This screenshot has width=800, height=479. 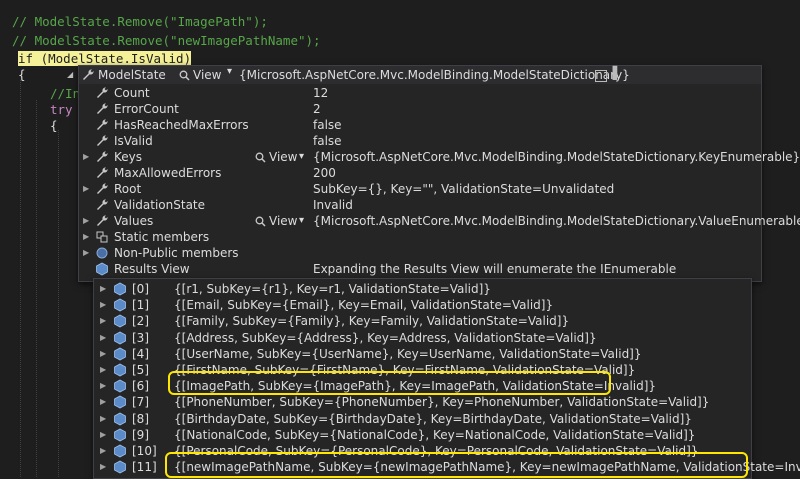 What do you see at coordinates (128, 189) in the screenshot?
I see `member-name: Root` at bounding box center [128, 189].